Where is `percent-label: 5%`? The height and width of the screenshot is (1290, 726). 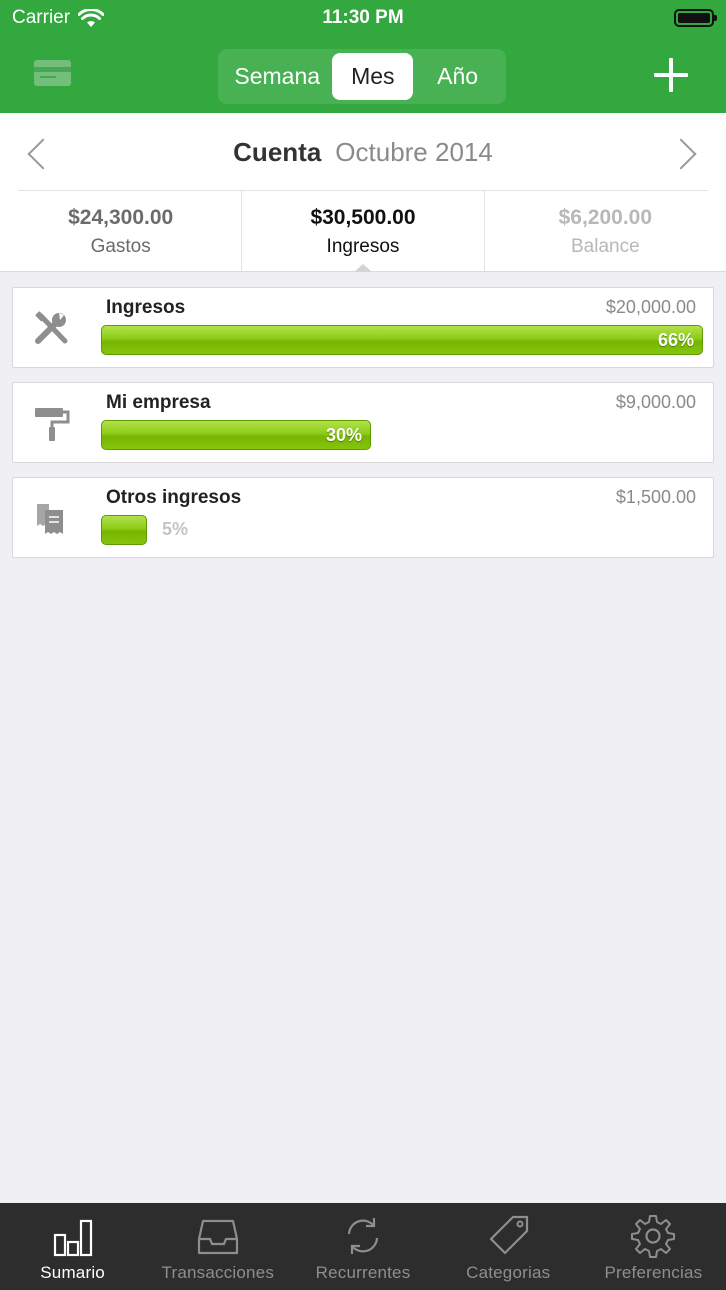
percent-label: 5% is located at coordinates (175, 529).